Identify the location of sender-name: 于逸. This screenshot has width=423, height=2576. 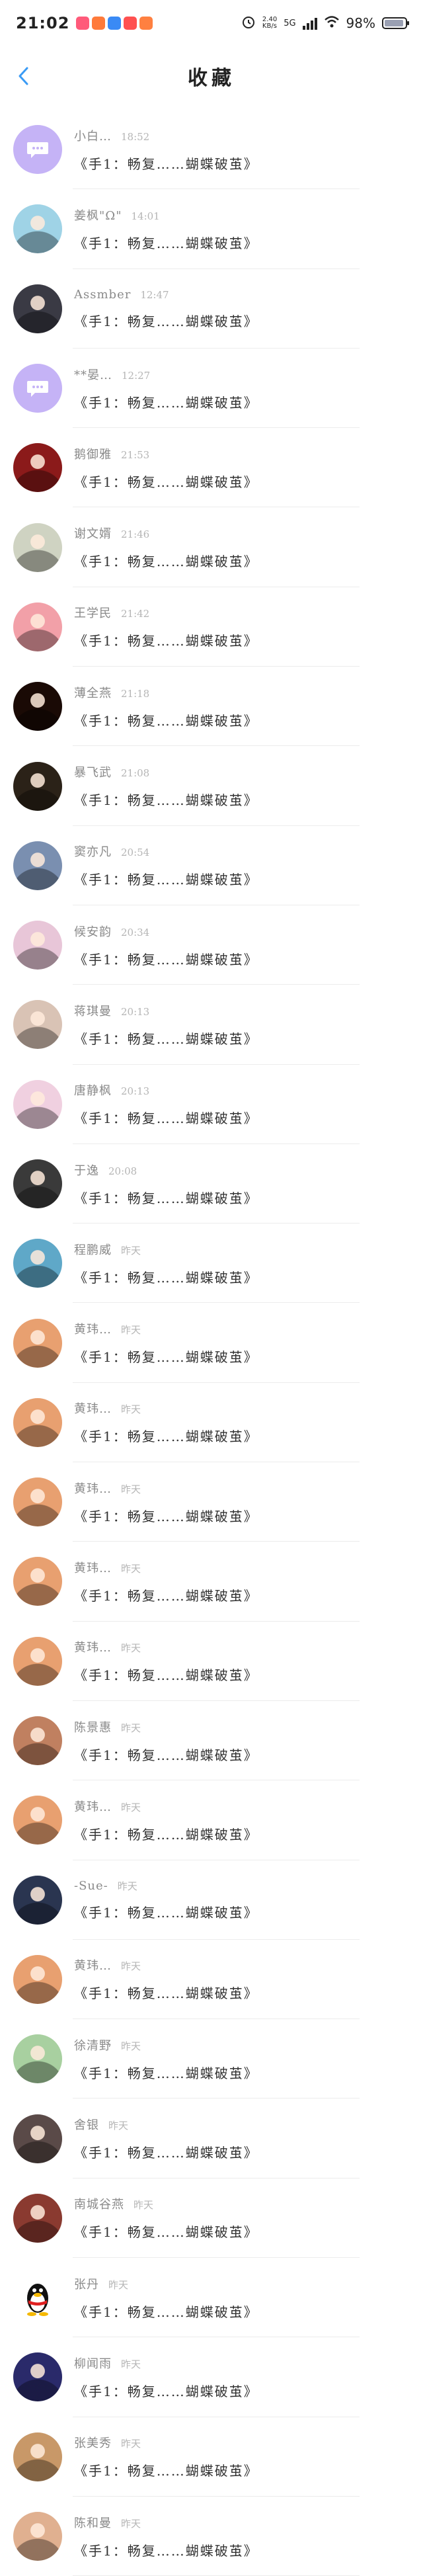
(86, 1170).